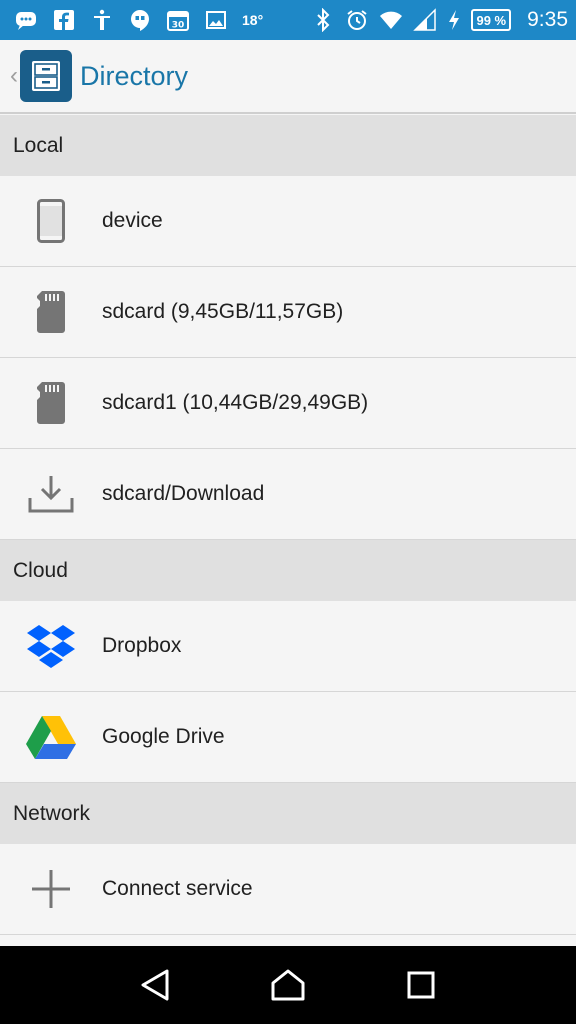 This screenshot has width=576, height=1024. I want to click on charging-icon, so click(454, 20).